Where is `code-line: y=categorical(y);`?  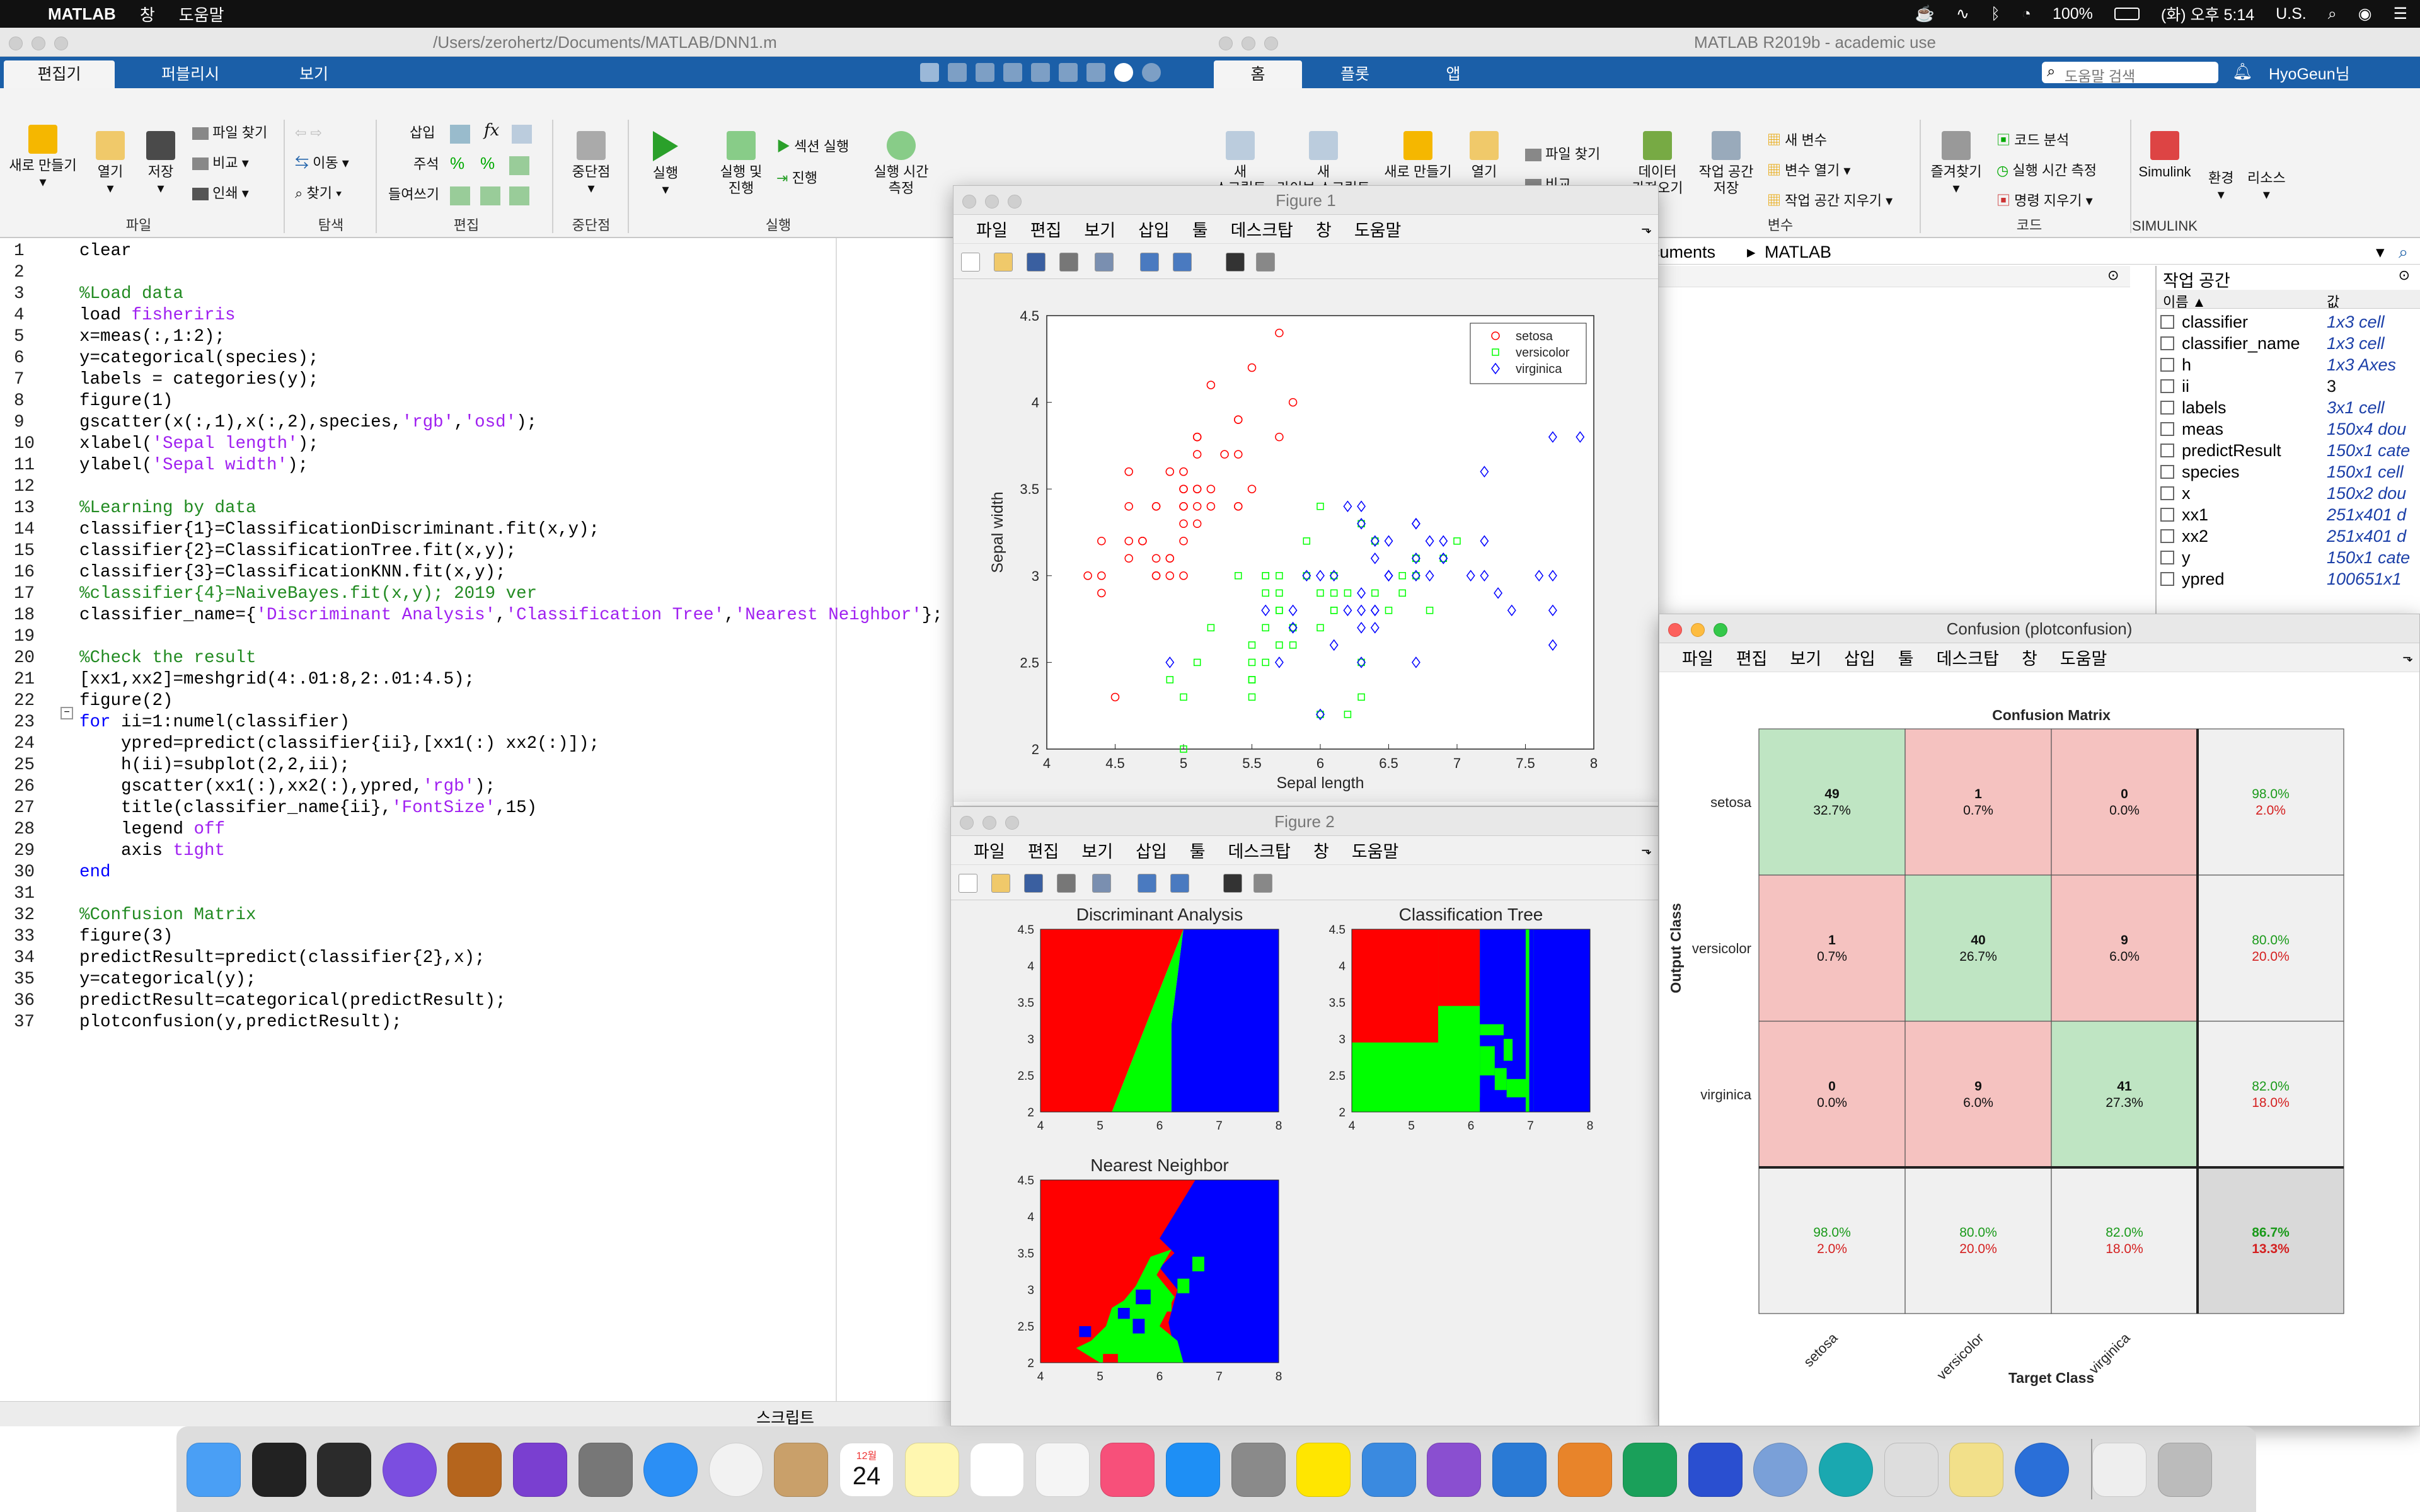
code-line: y=categorical(y); is located at coordinates (167, 979).